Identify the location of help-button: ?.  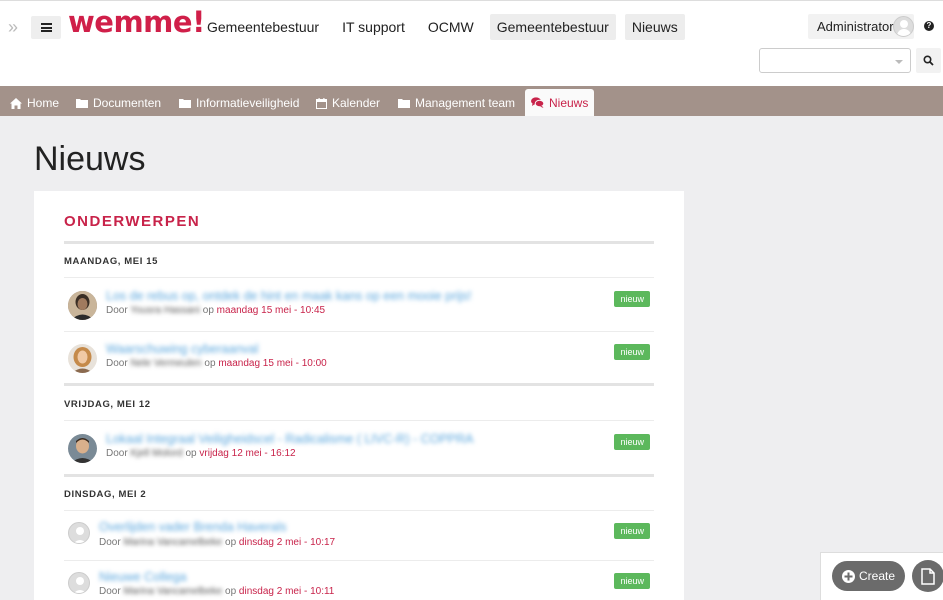
(929, 26).